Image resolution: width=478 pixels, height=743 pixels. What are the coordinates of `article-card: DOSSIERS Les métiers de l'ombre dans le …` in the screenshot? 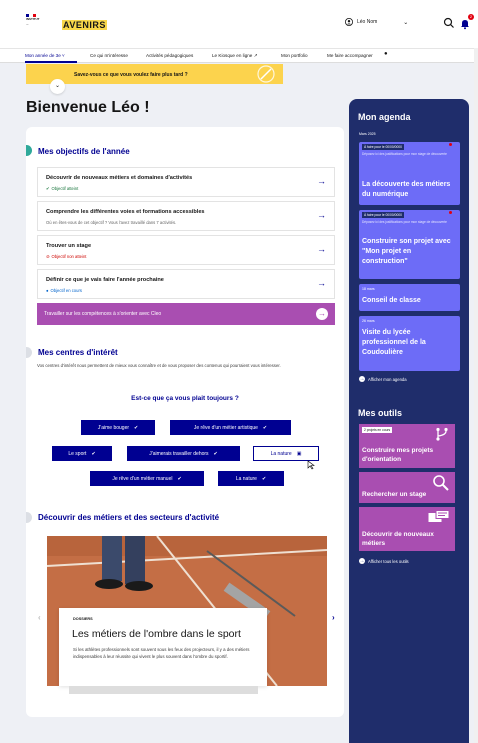 It's located at (163, 647).